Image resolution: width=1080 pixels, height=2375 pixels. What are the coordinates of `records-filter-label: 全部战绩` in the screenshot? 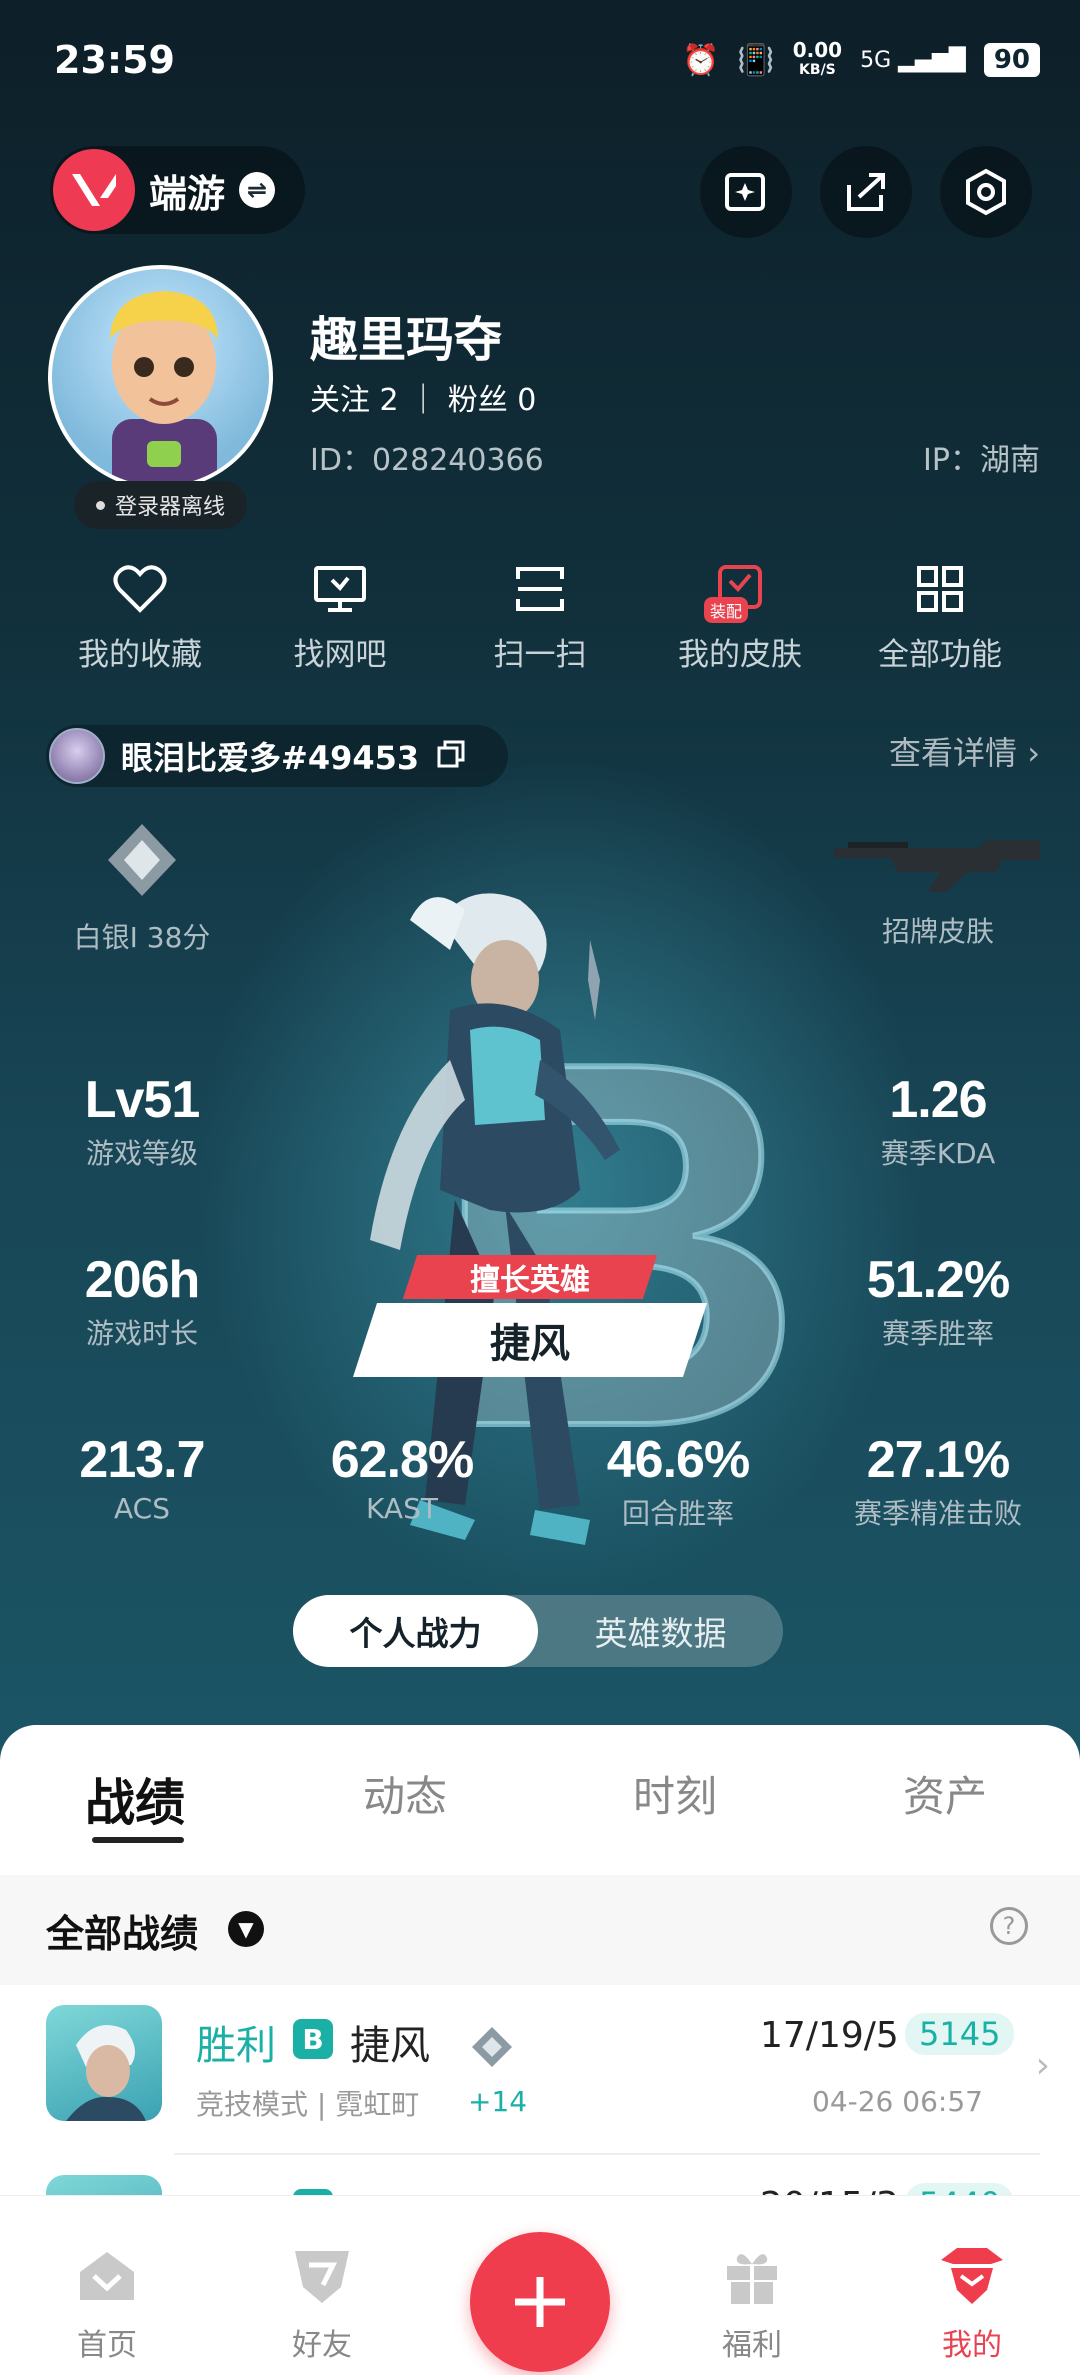 It's located at (122, 1930).